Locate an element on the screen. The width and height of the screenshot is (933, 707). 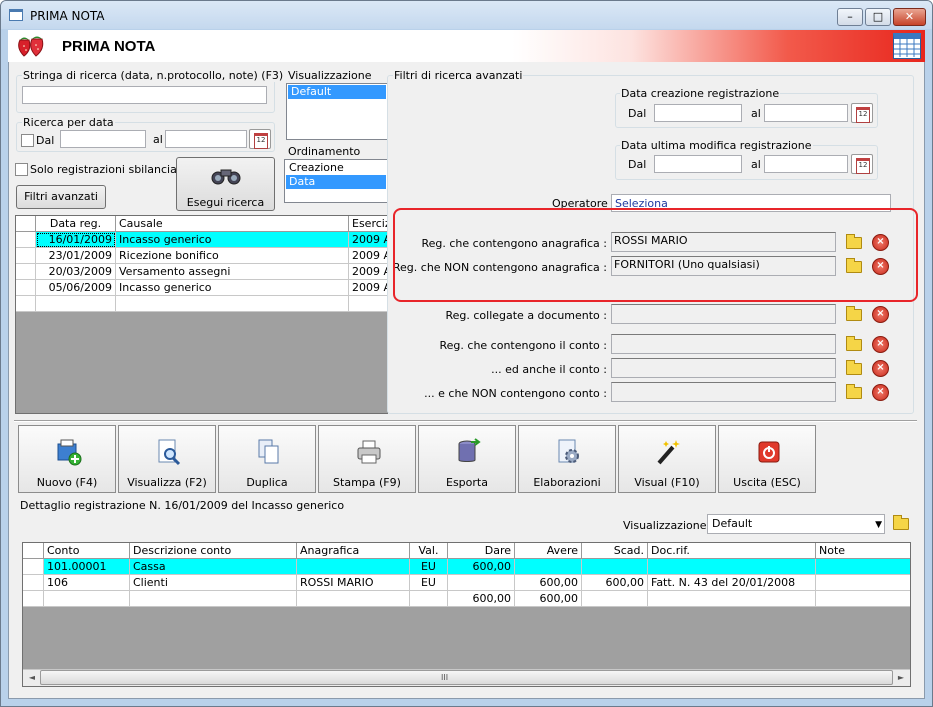
created-calendar-button: 12 is located at coordinates (862, 113).